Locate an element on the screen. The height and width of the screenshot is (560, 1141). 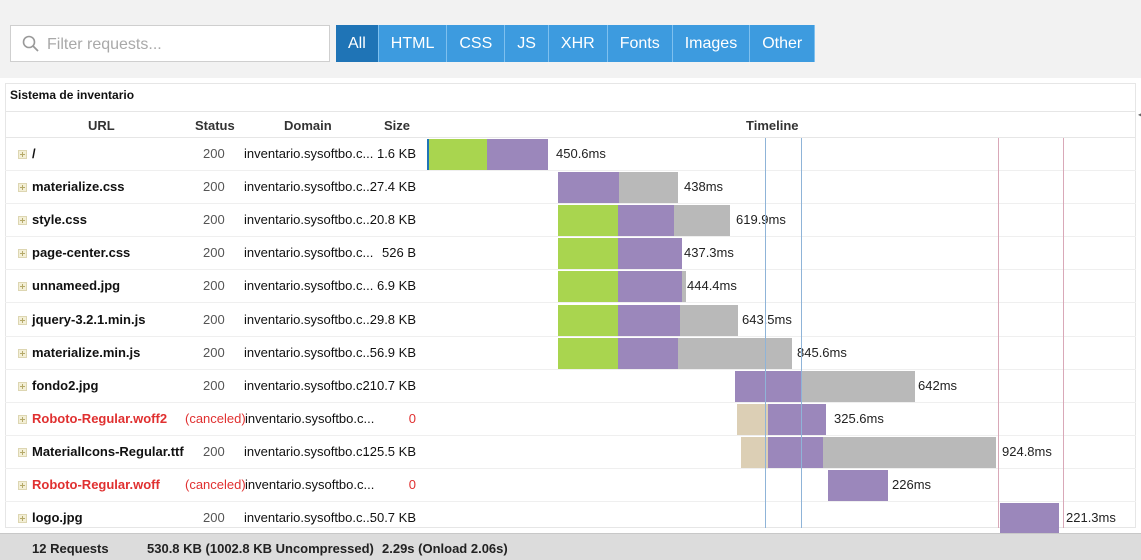
request-url: MaterialIcons-Regular.ttf is located at coordinates (108, 451).